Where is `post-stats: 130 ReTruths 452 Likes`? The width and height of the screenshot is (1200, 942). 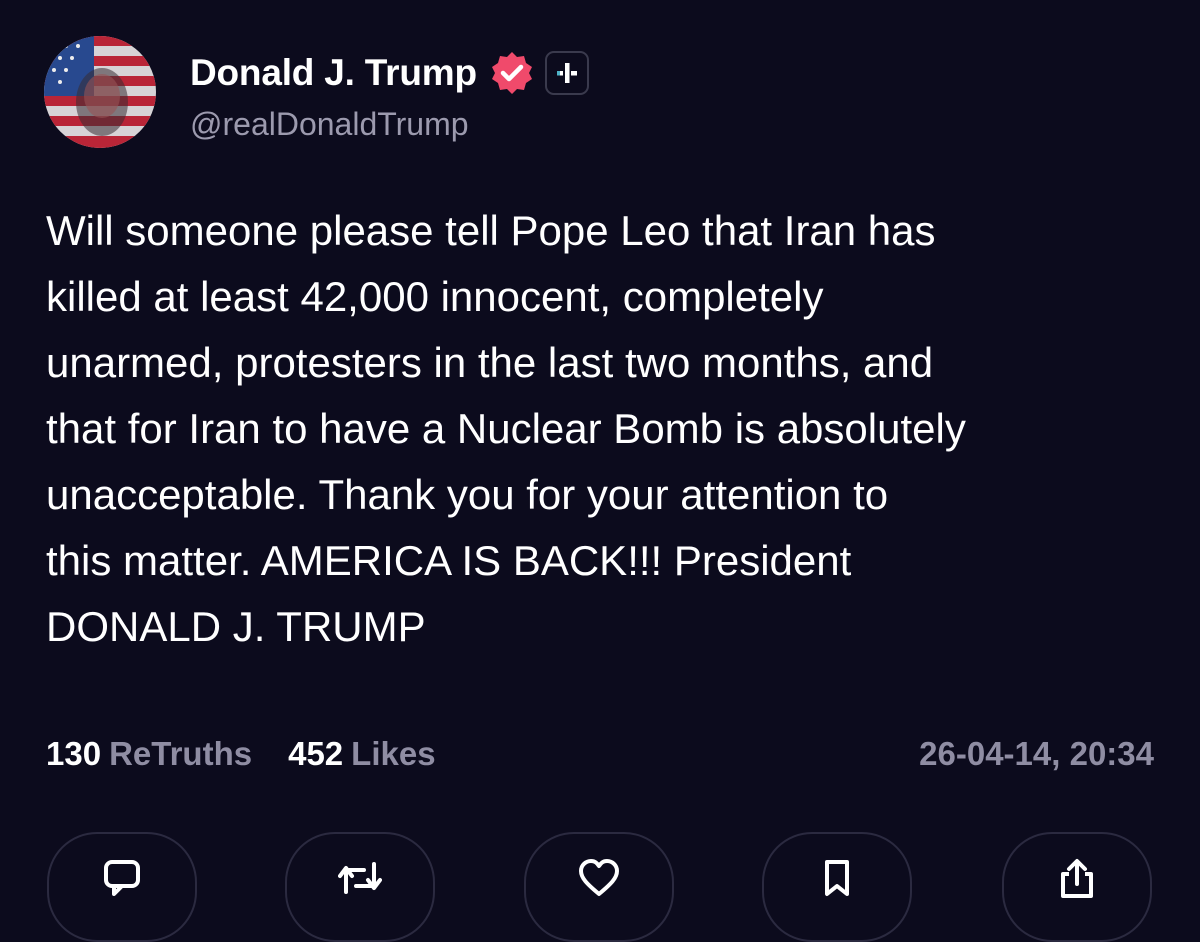
post-stats: 130 ReTruths 452 Likes is located at coordinates (259, 754).